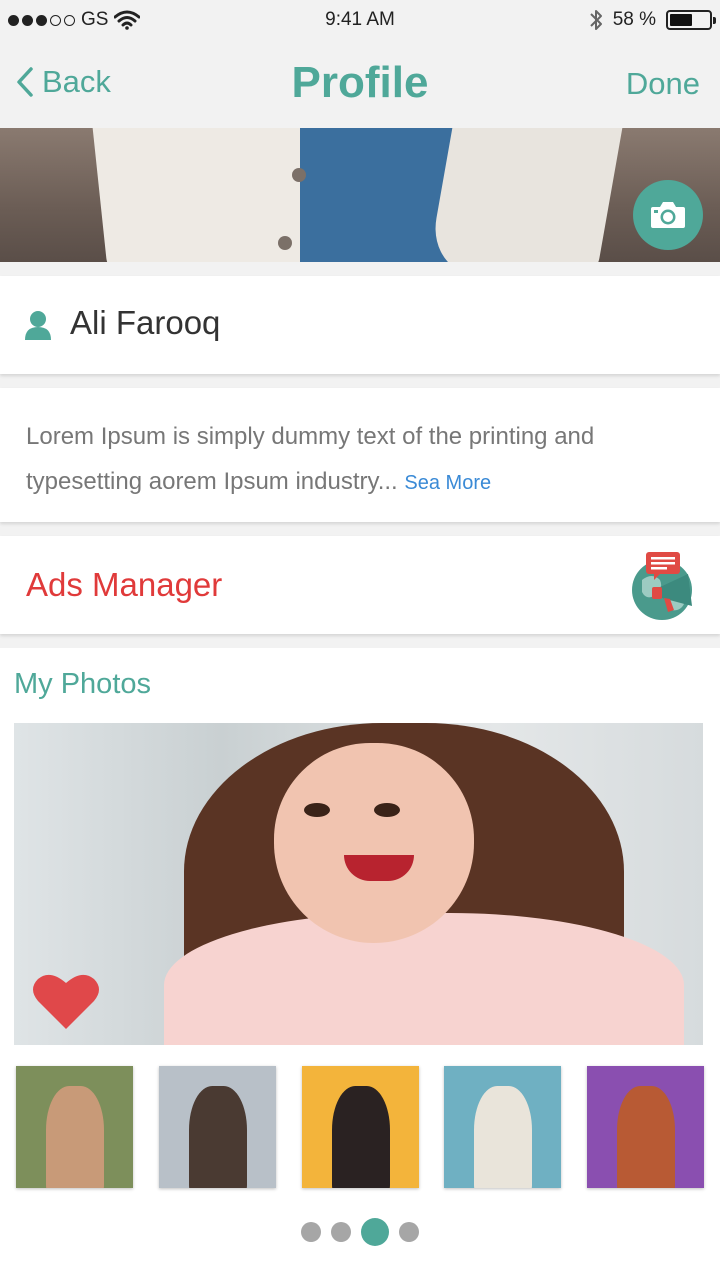 The height and width of the screenshot is (1280, 720). Describe the element at coordinates (124, 584) in the screenshot. I see `ads-manager-label: Ads Manager` at that location.